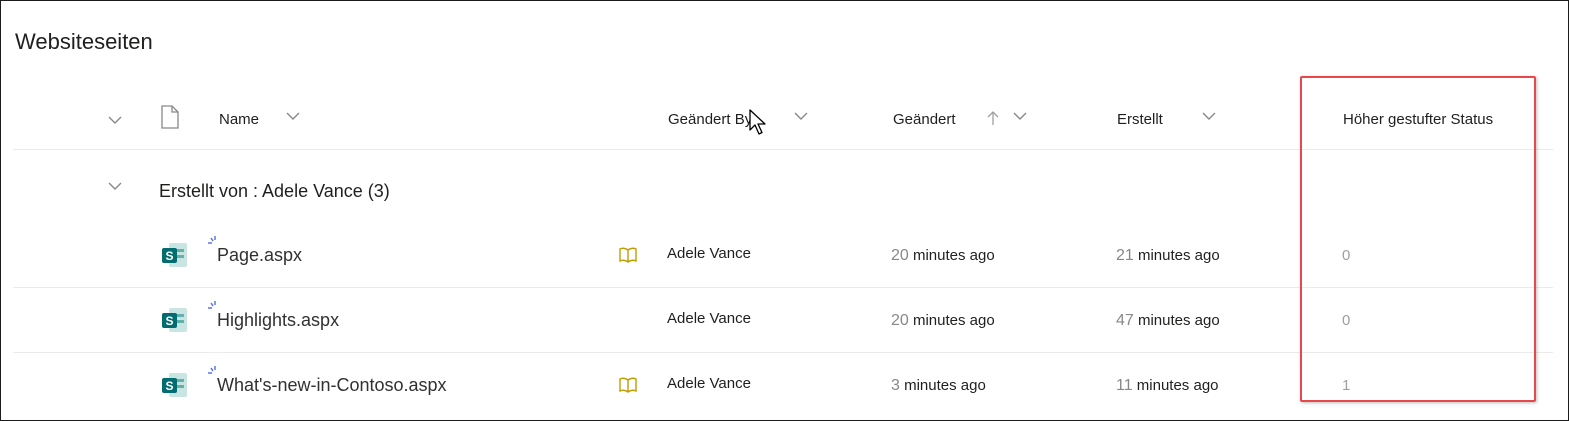 Image resolution: width=1569 pixels, height=421 pixels. Describe the element at coordinates (278, 320) in the screenshot. I see `file-name-link: Highlights.aspx` at that location.